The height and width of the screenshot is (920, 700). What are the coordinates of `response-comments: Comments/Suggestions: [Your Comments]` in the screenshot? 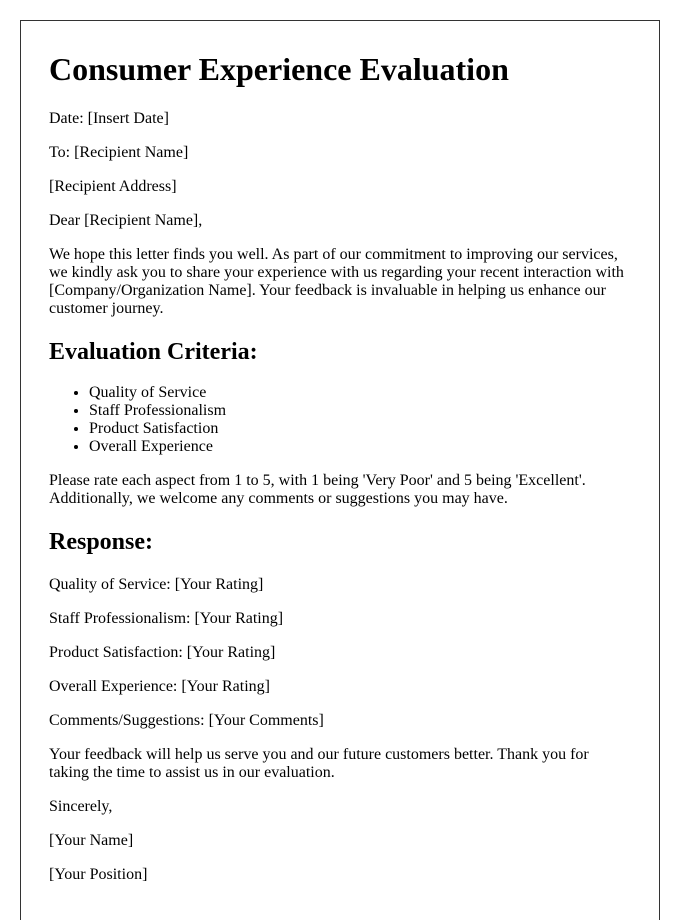 It's located at (186, 720).